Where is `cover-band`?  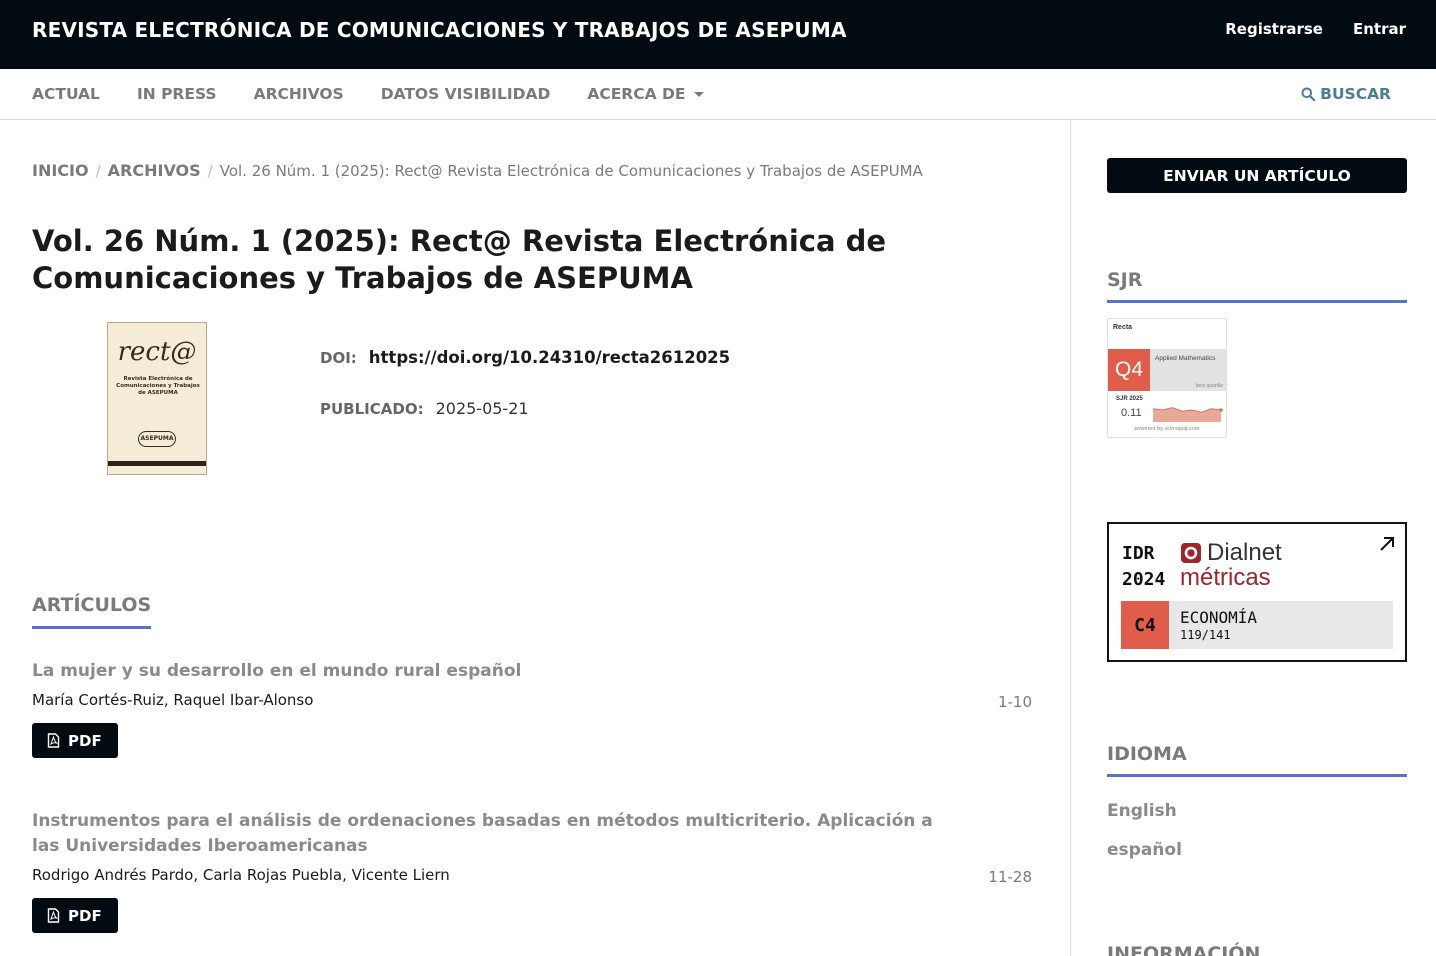 cover-band is located at coordinates (157, 463).